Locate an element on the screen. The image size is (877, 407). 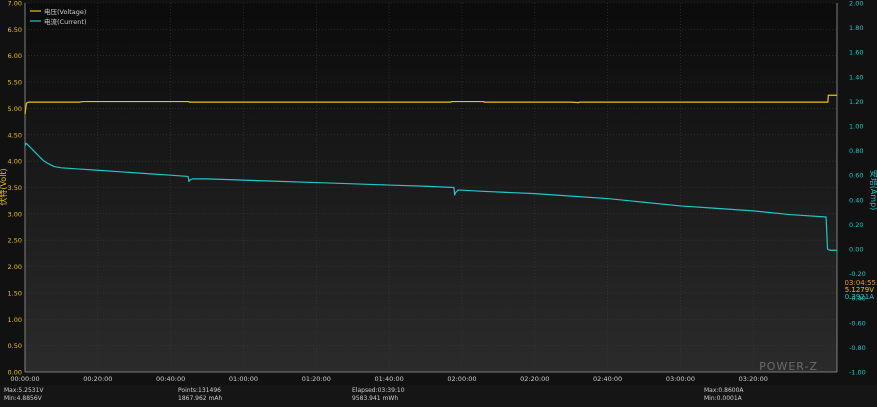
right-tick-label: 1.40 is located at coordinates (856, 77).